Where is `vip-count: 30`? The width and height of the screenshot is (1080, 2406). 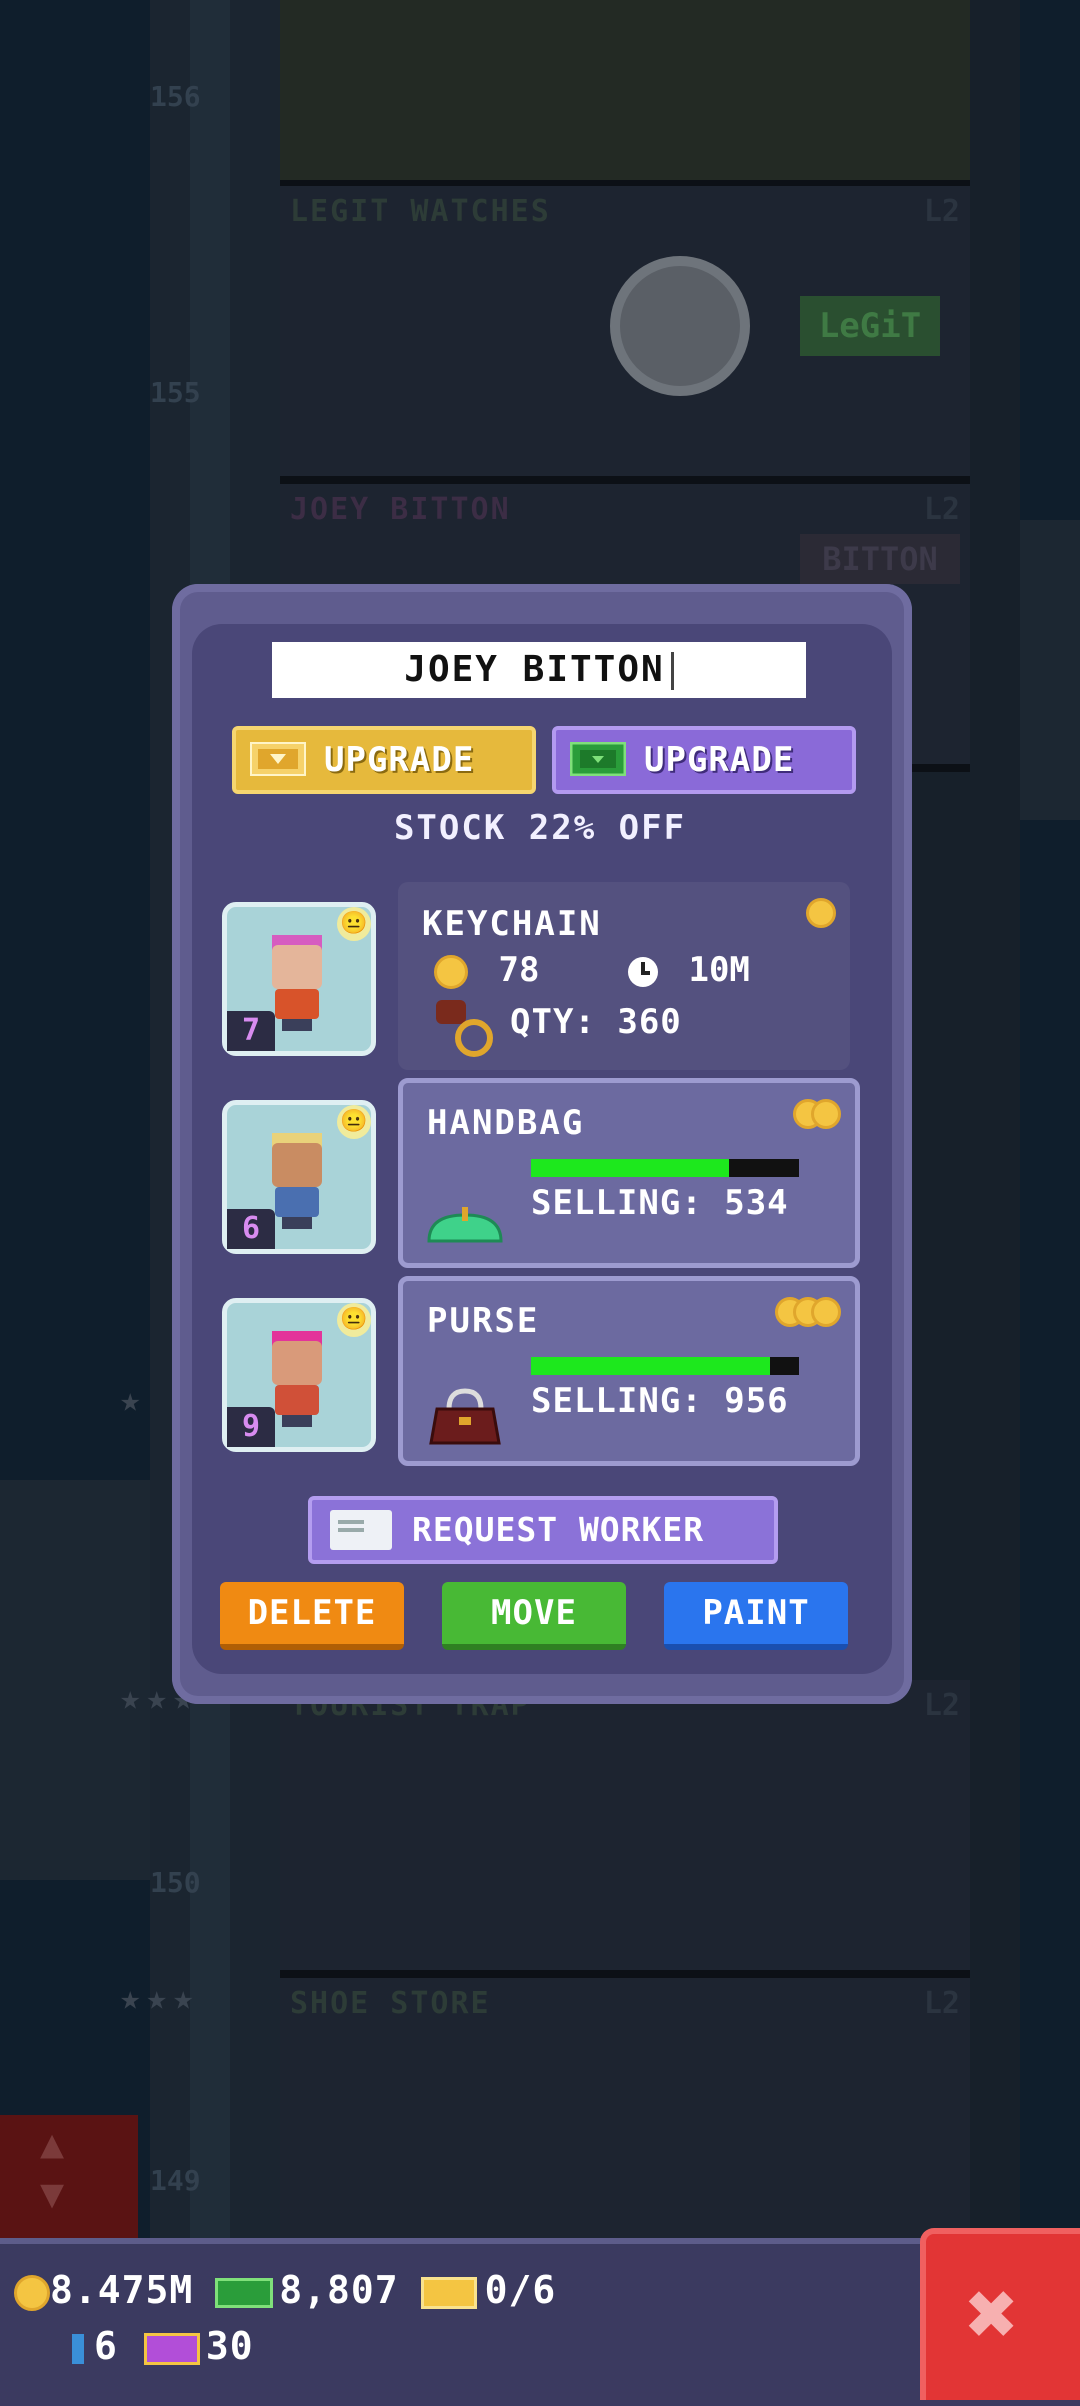
vip-count: 30 is located at coordinates (229, 2346).